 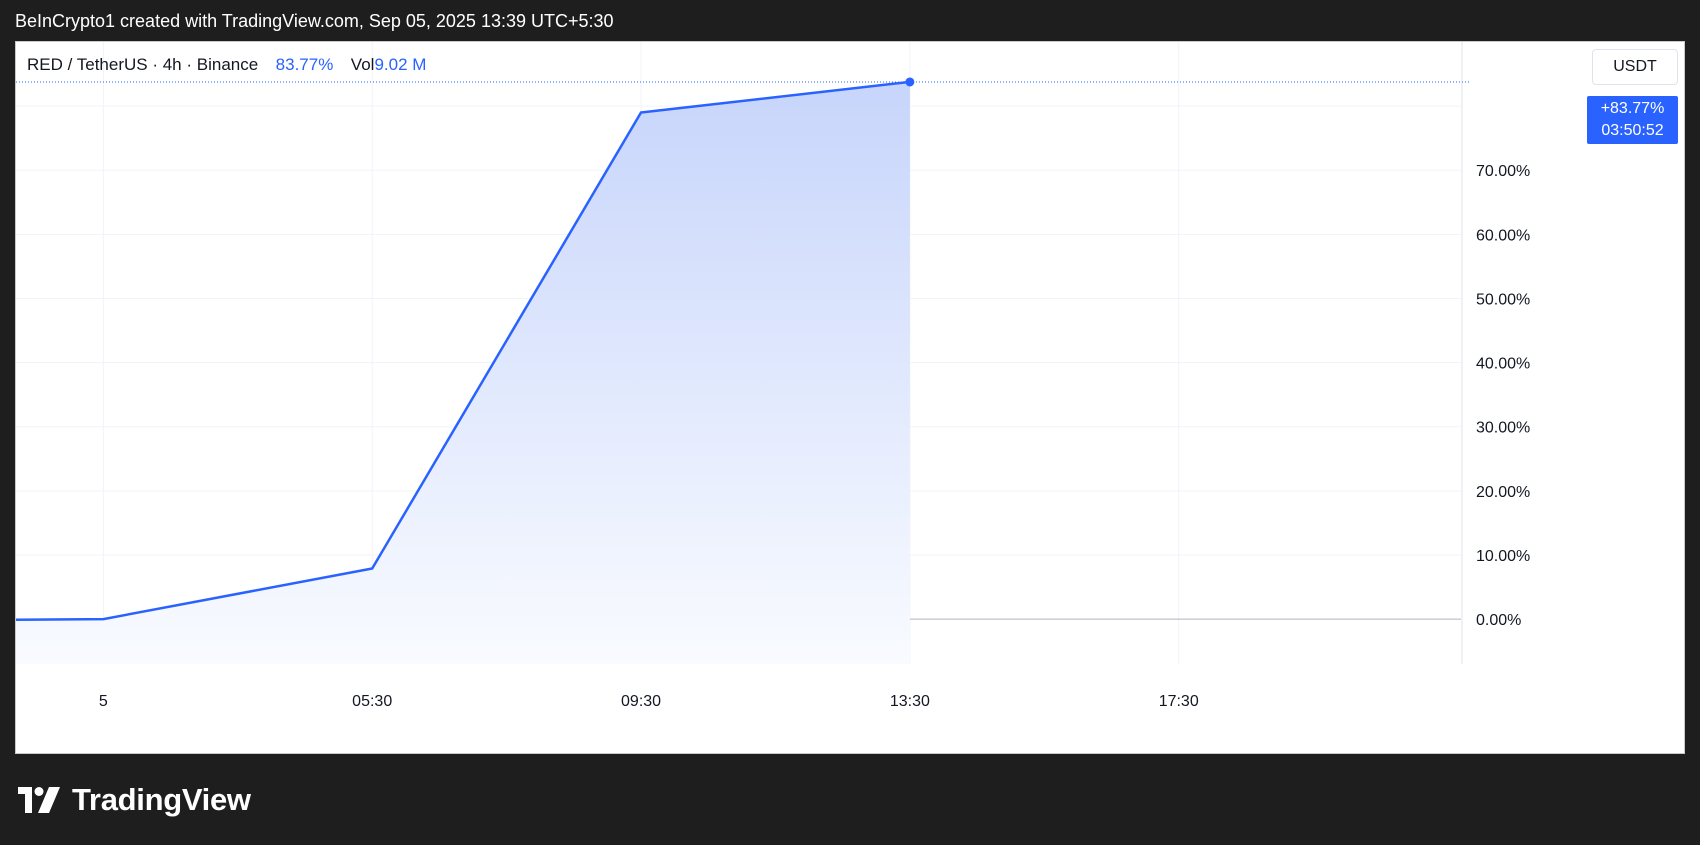 I want to click on y-tick-label: 70.00%, so click(x=1503, y=171).